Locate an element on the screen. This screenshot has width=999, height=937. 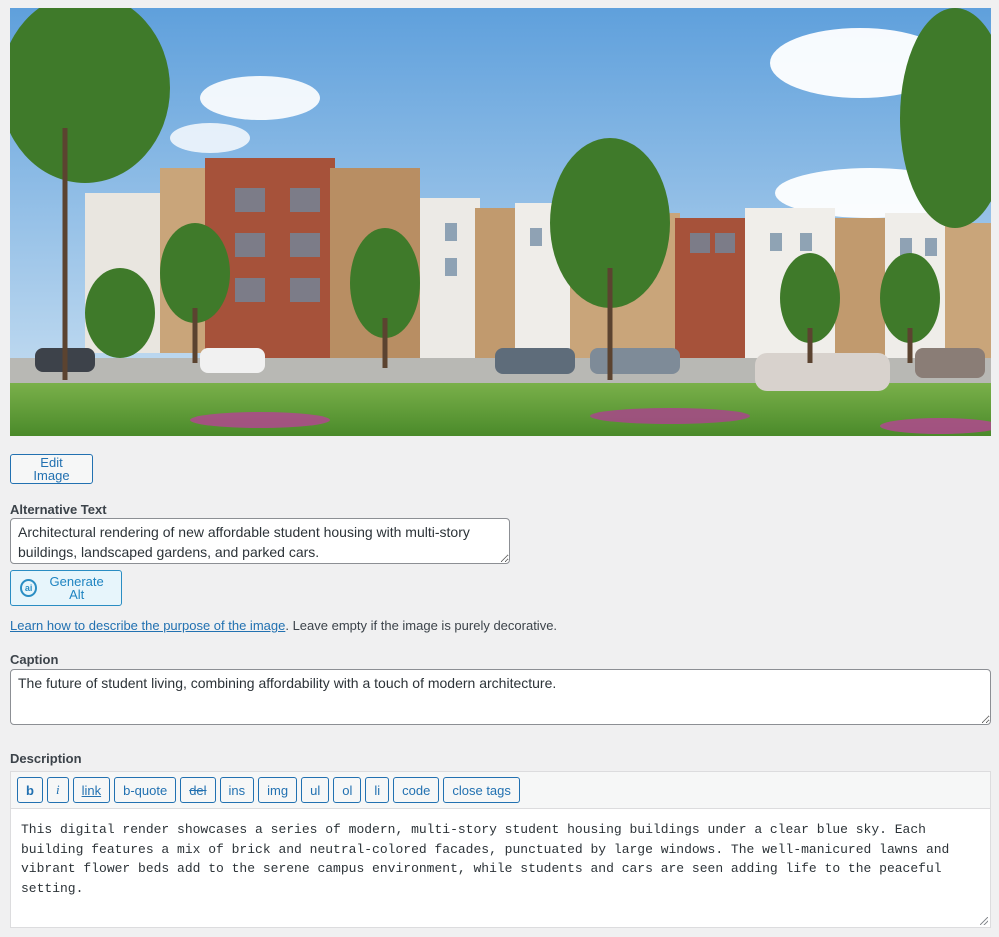
generate-alt-button: ai Generate Alt is located at coordinates (66, 588).